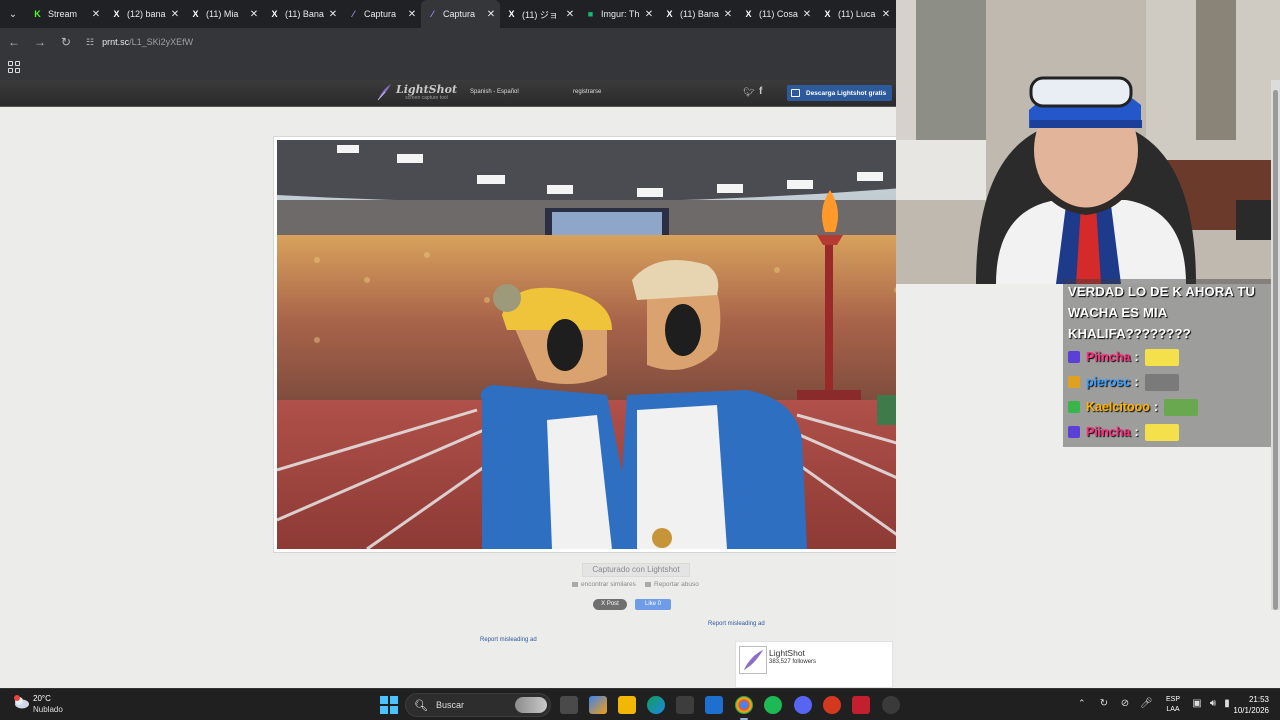 The image size is (1280, 720). I want to click on chat-username: Kaelcitooo, so click(1118, 407).